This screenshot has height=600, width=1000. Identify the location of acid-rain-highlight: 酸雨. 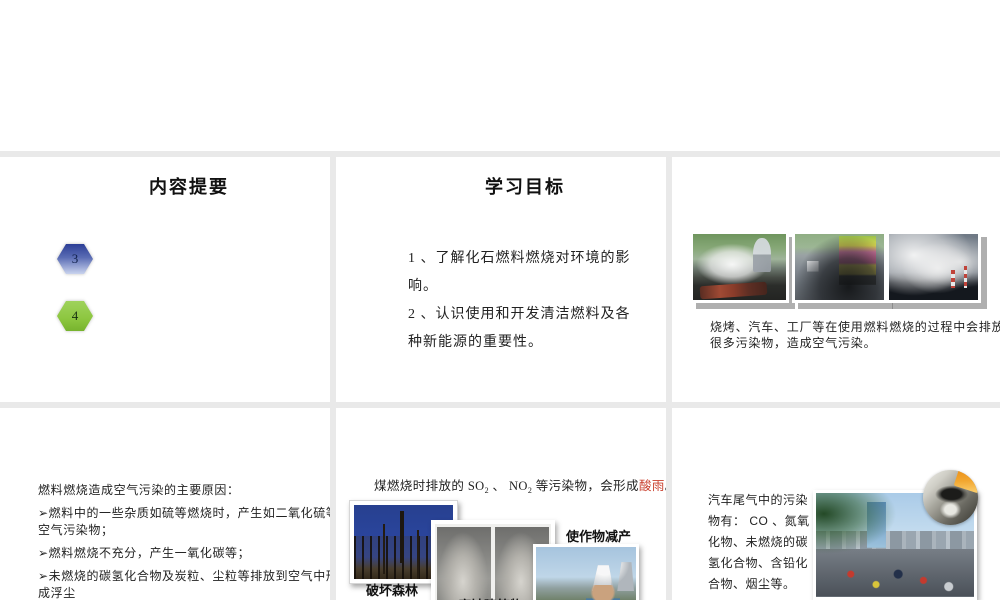
(651, 486).